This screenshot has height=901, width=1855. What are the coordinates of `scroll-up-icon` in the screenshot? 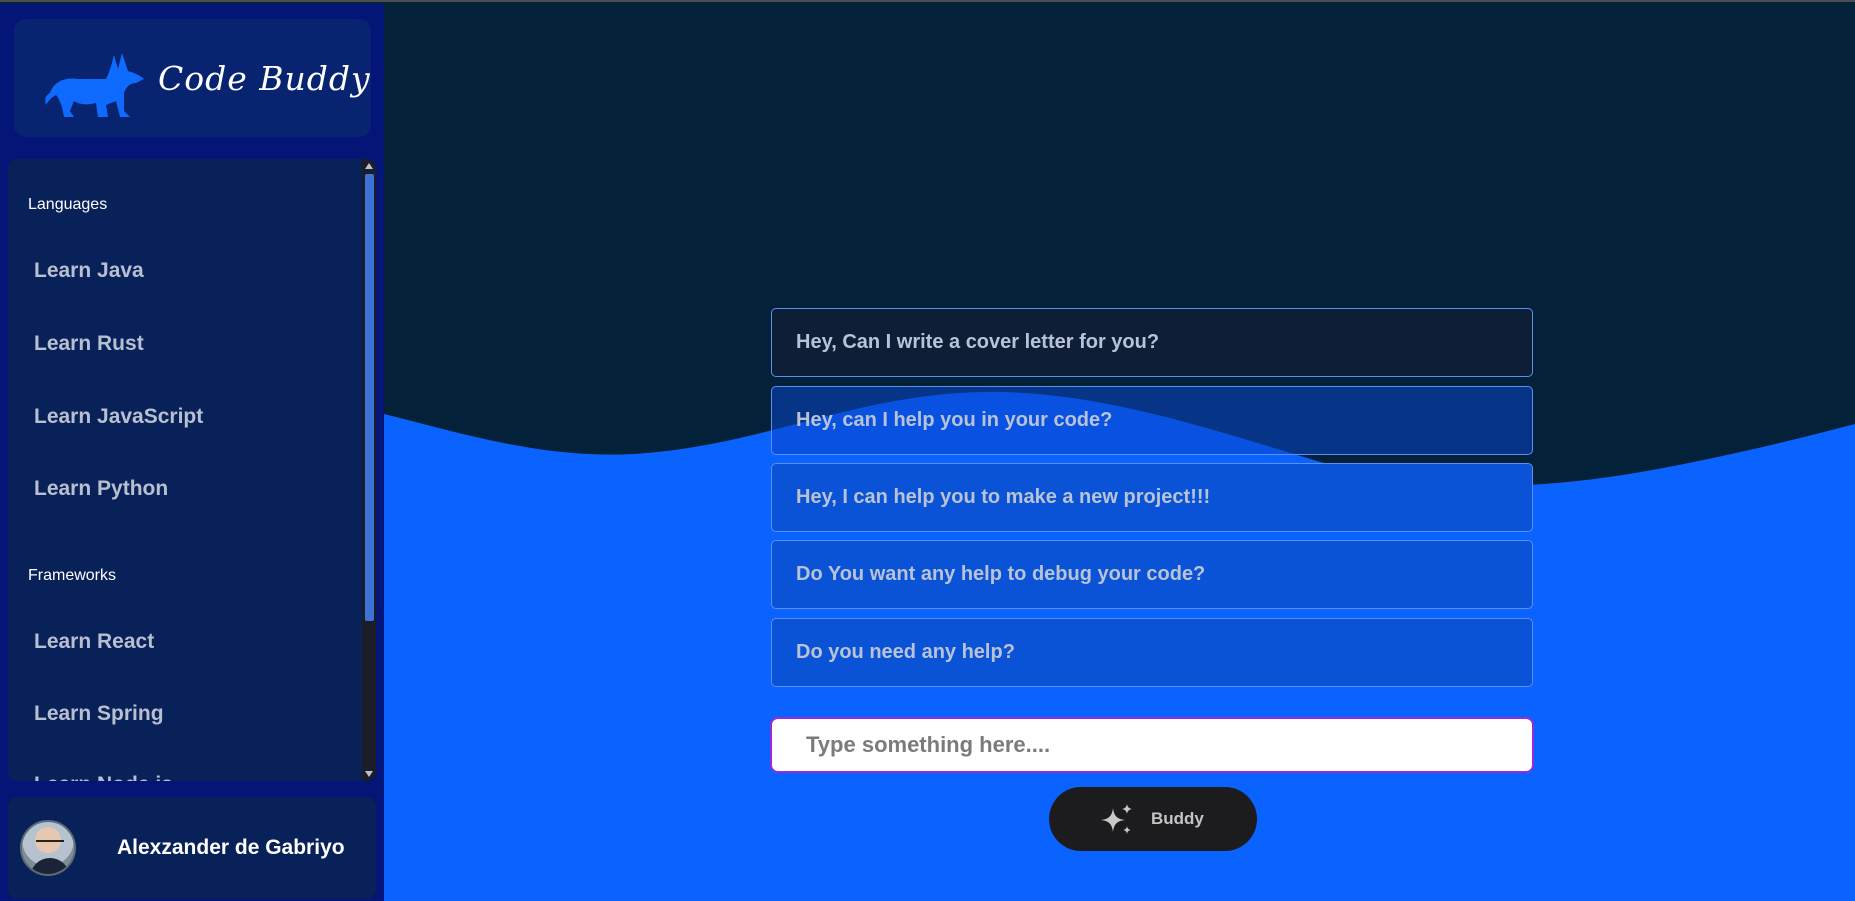 It's located at (369, 166).